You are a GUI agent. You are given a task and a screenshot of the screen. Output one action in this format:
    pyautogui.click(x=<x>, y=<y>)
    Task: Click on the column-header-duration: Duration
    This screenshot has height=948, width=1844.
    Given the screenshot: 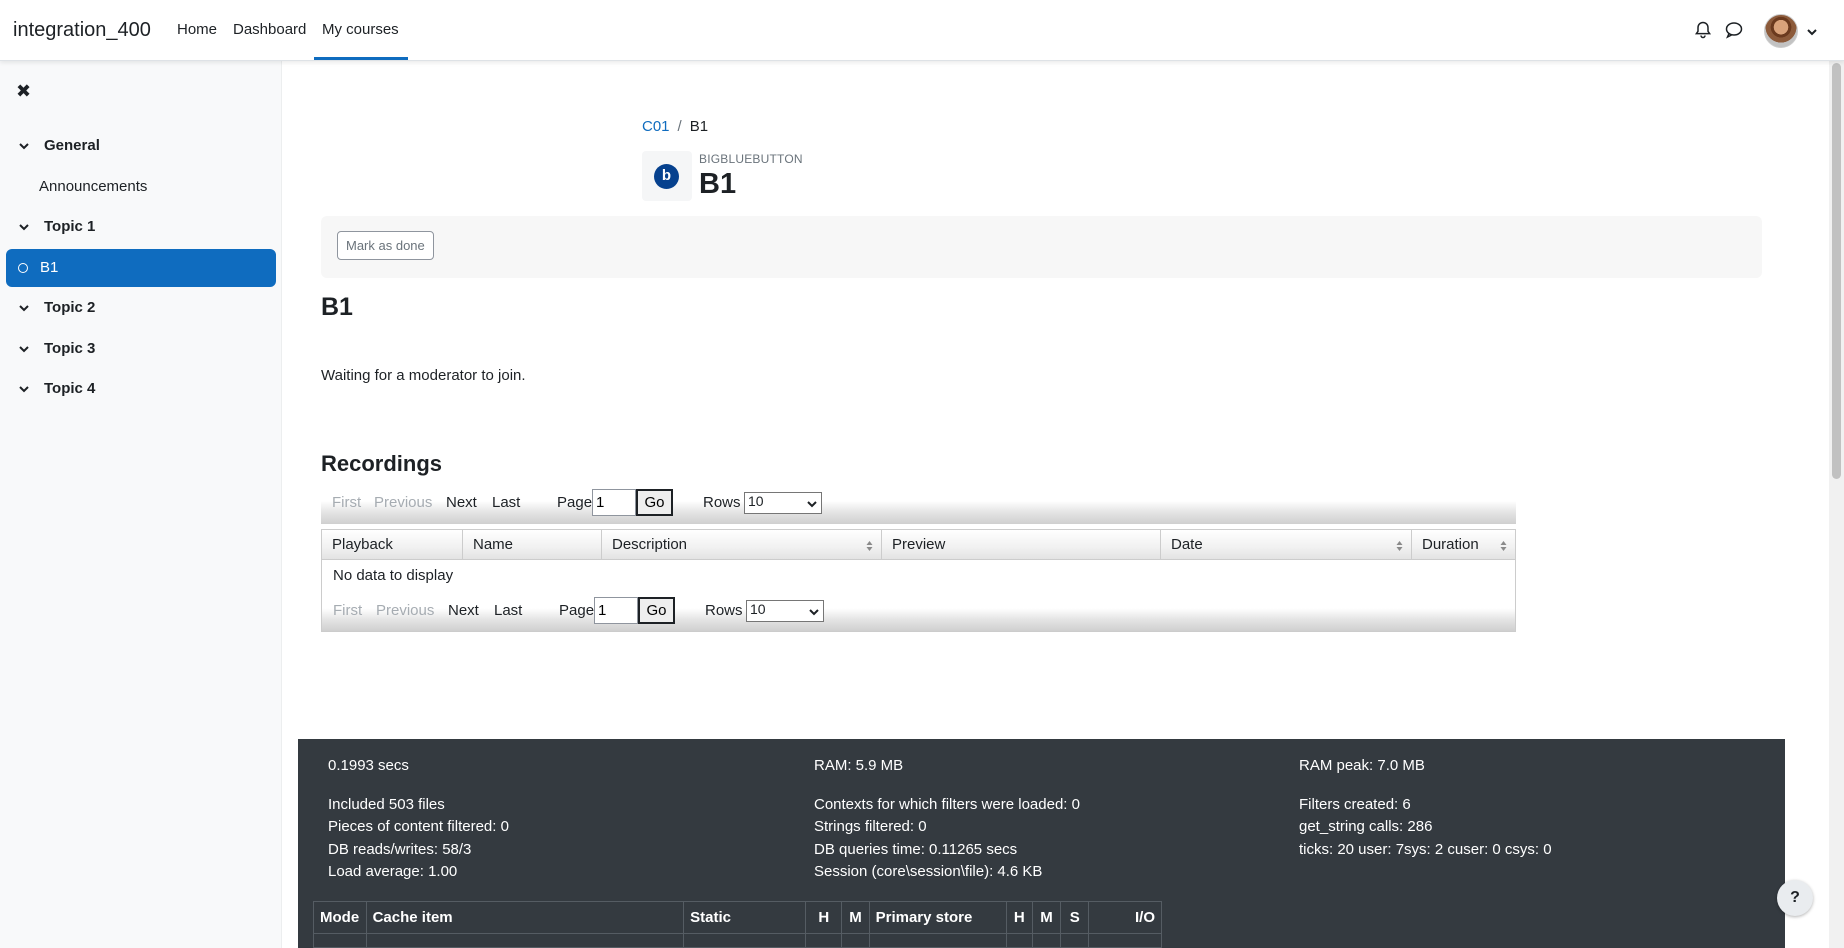 What is the action you would take?
    pyautogui.click(x=1463, y=544)
    